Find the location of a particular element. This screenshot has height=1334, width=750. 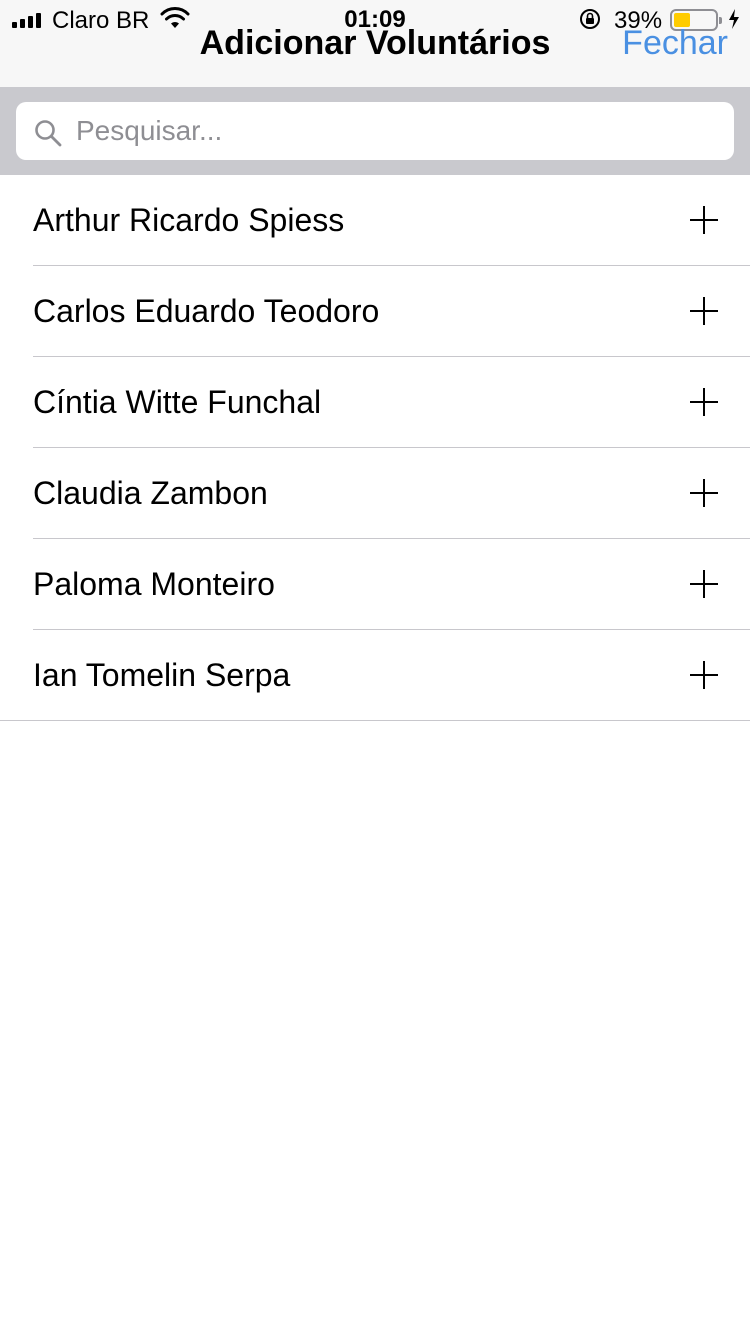

volunteer-row: Paloma Monteiro is located at coordinates (375, 584).